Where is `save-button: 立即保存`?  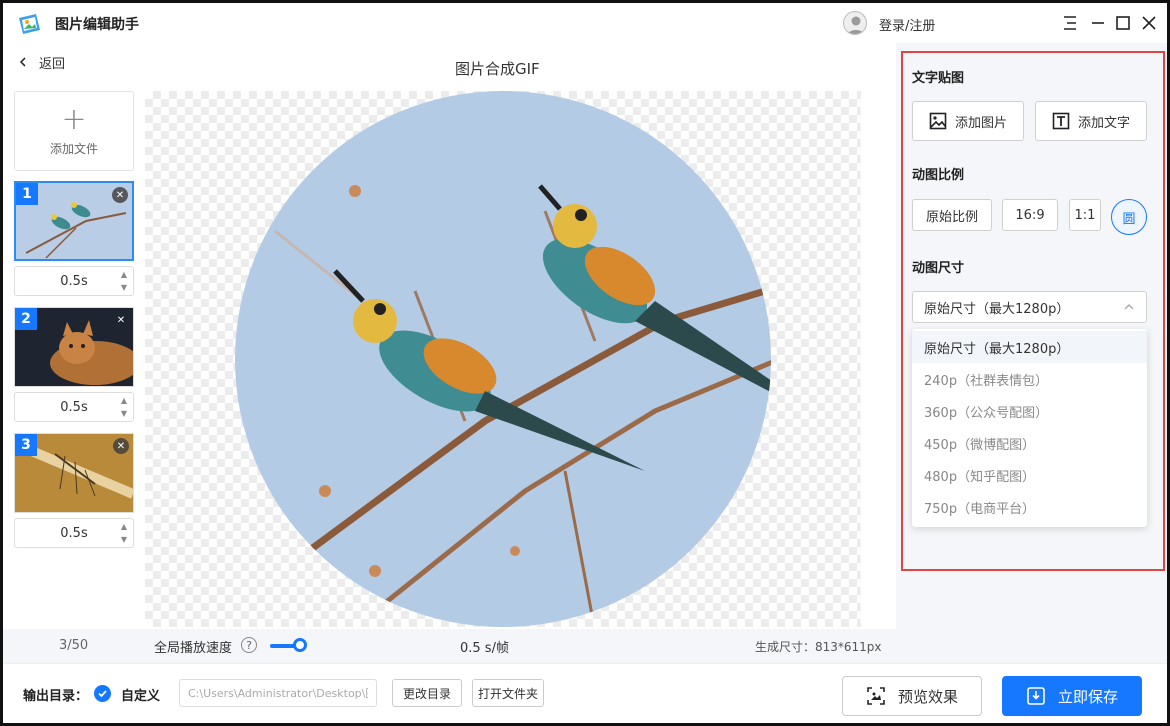
save-button: 立即保存 is located at coordinates (1072, 696).